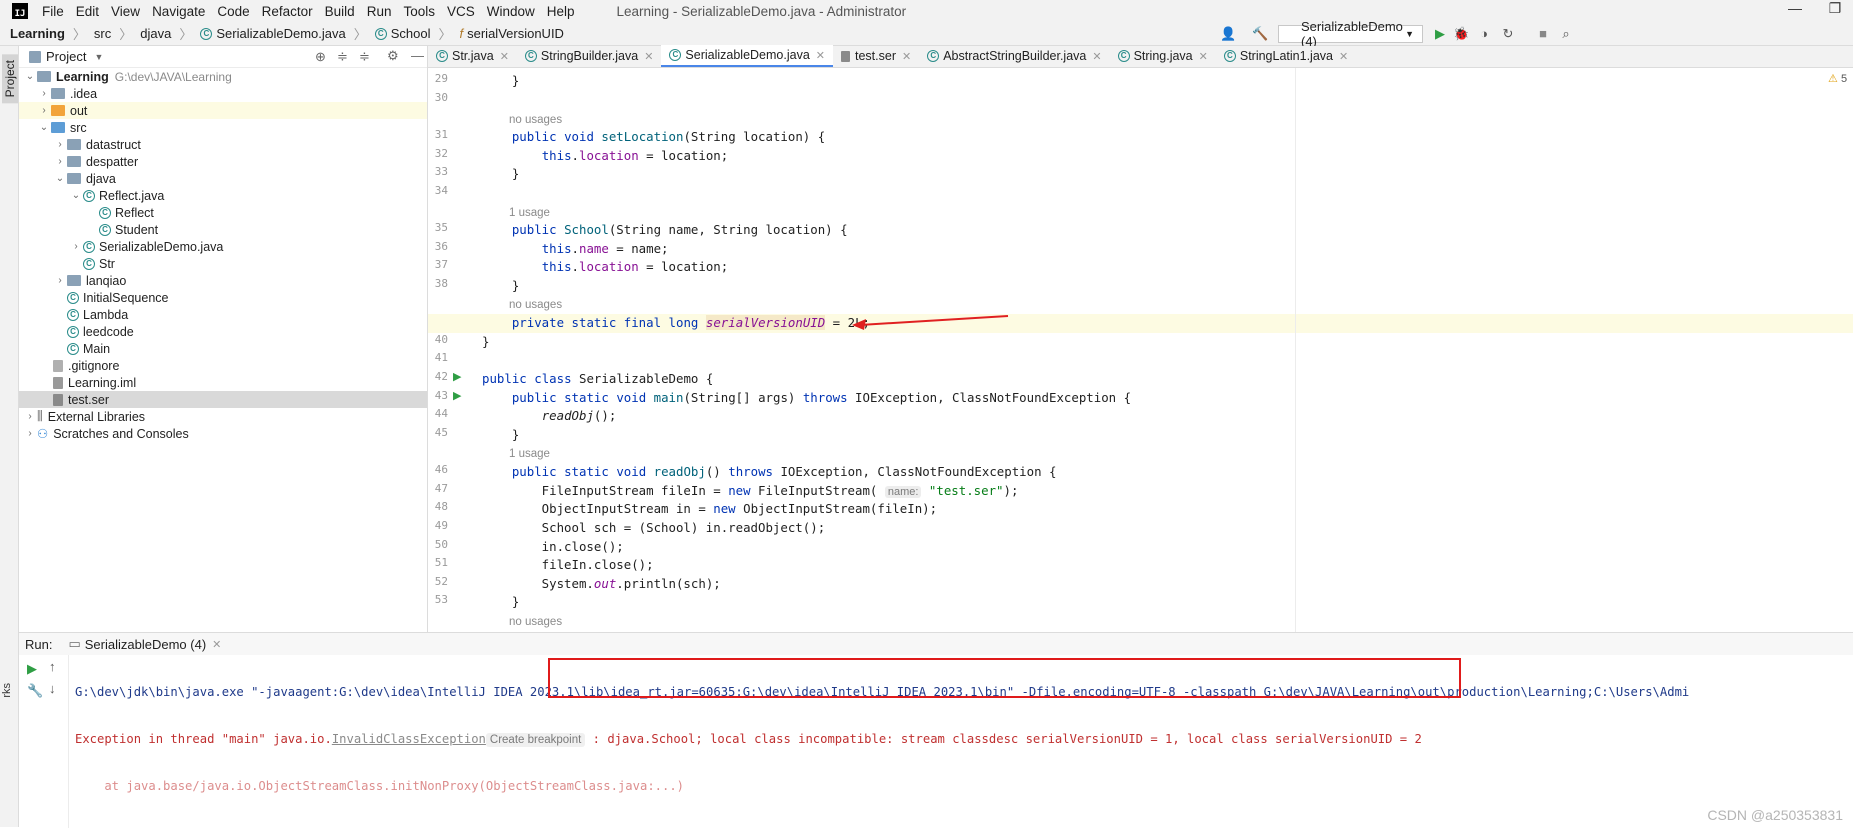  Describe the element at coordinates (1350, 34) in the screenshot. I see `run-config-select: SerializableDemo (4) ▼` at that location.